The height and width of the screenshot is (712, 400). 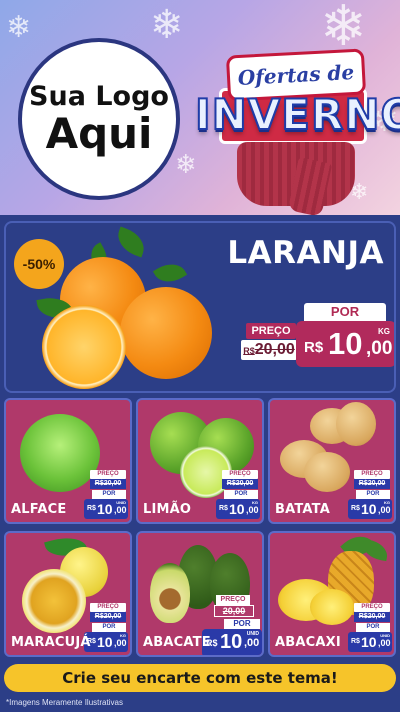 What do you see at coordinates (200, 678) in the screenshot?
I see `create-flyer-button: Crie seu encarte com este tema!` at bounding box center [200, 678].